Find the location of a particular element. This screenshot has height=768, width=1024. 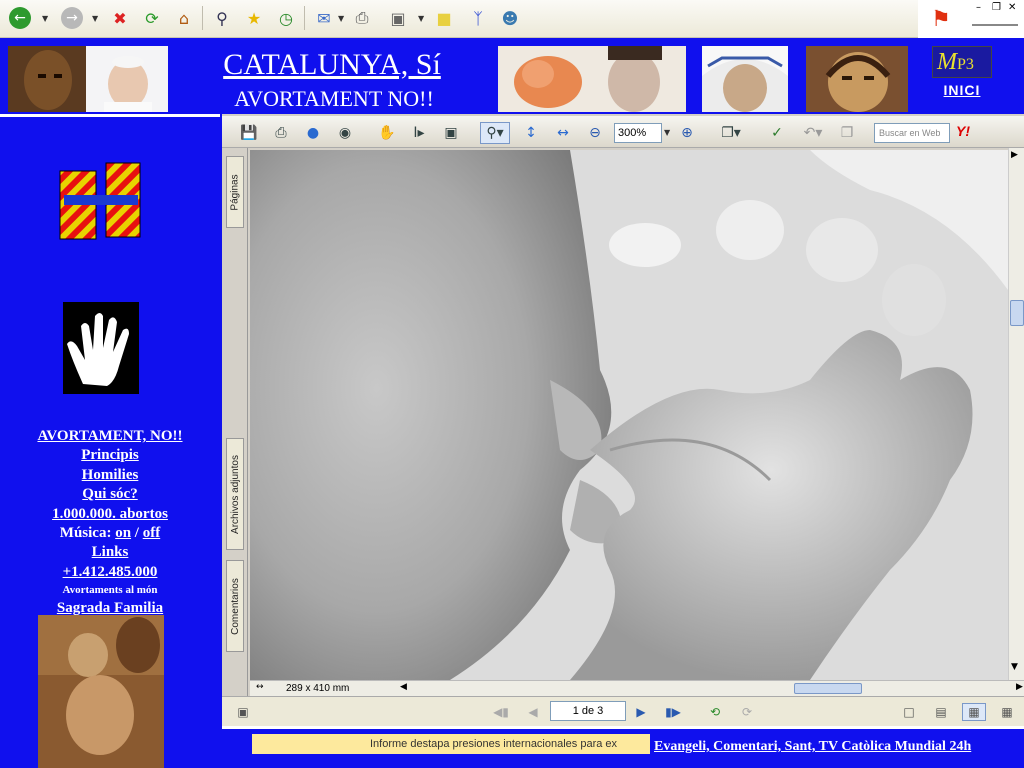

single-page-icon: □ is located at coordinates (909, 712).